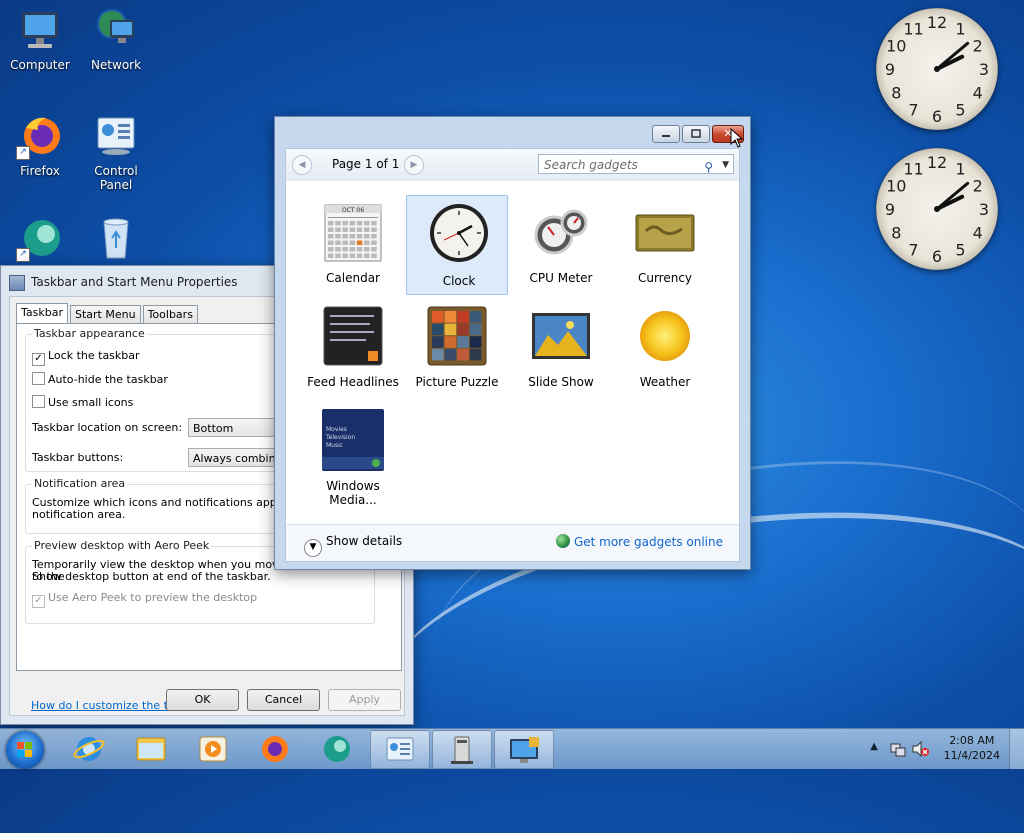 Image resolution: width=1024 pixels, height=833 pixels. What do you see at coordinates (94, 355) in the screenshot?
I see `checkbox-label: Lock the taskbar` at bounding box center [94, 355].